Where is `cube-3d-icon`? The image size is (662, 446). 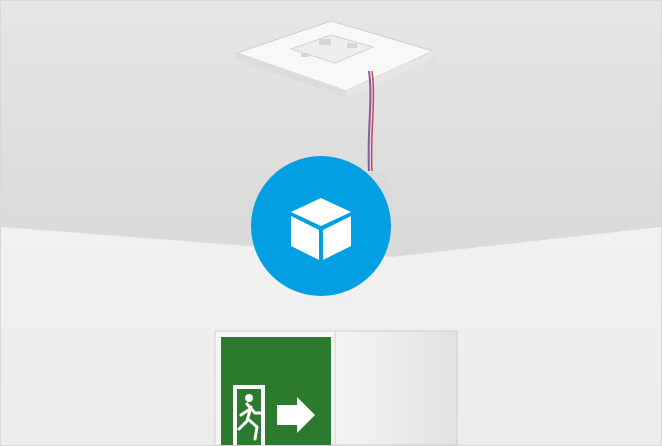
cube-3d-icon is located at coordinates (321, 229).